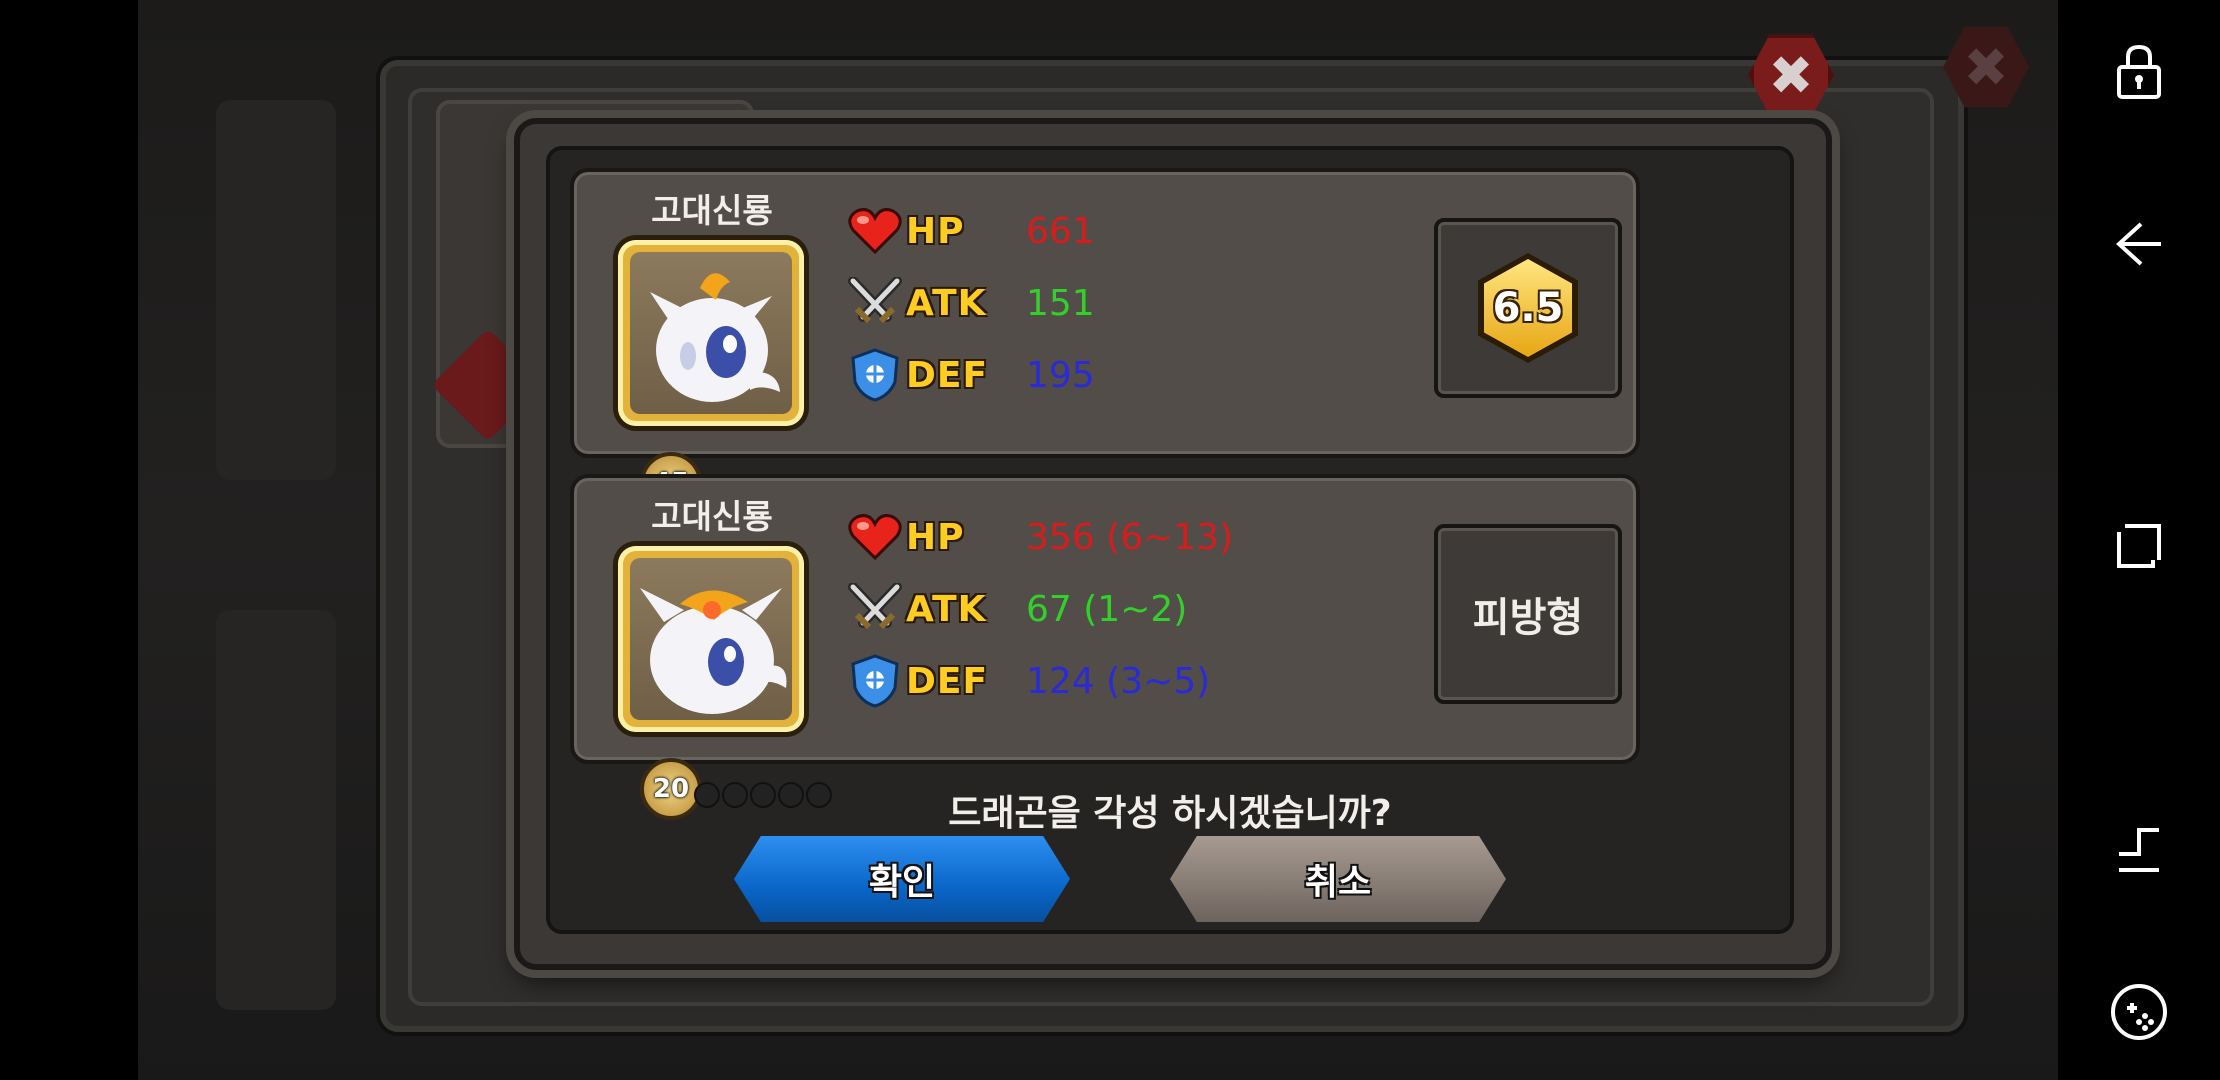 The image size is (2220, 1080). I want to click on grade-badge: 6.5, so click(1528, 308).